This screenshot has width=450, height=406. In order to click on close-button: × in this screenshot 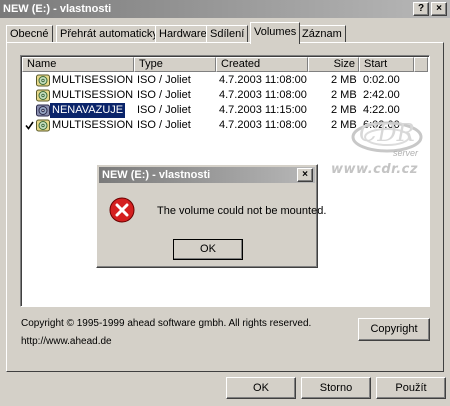, I will do `click(439, 9)`.